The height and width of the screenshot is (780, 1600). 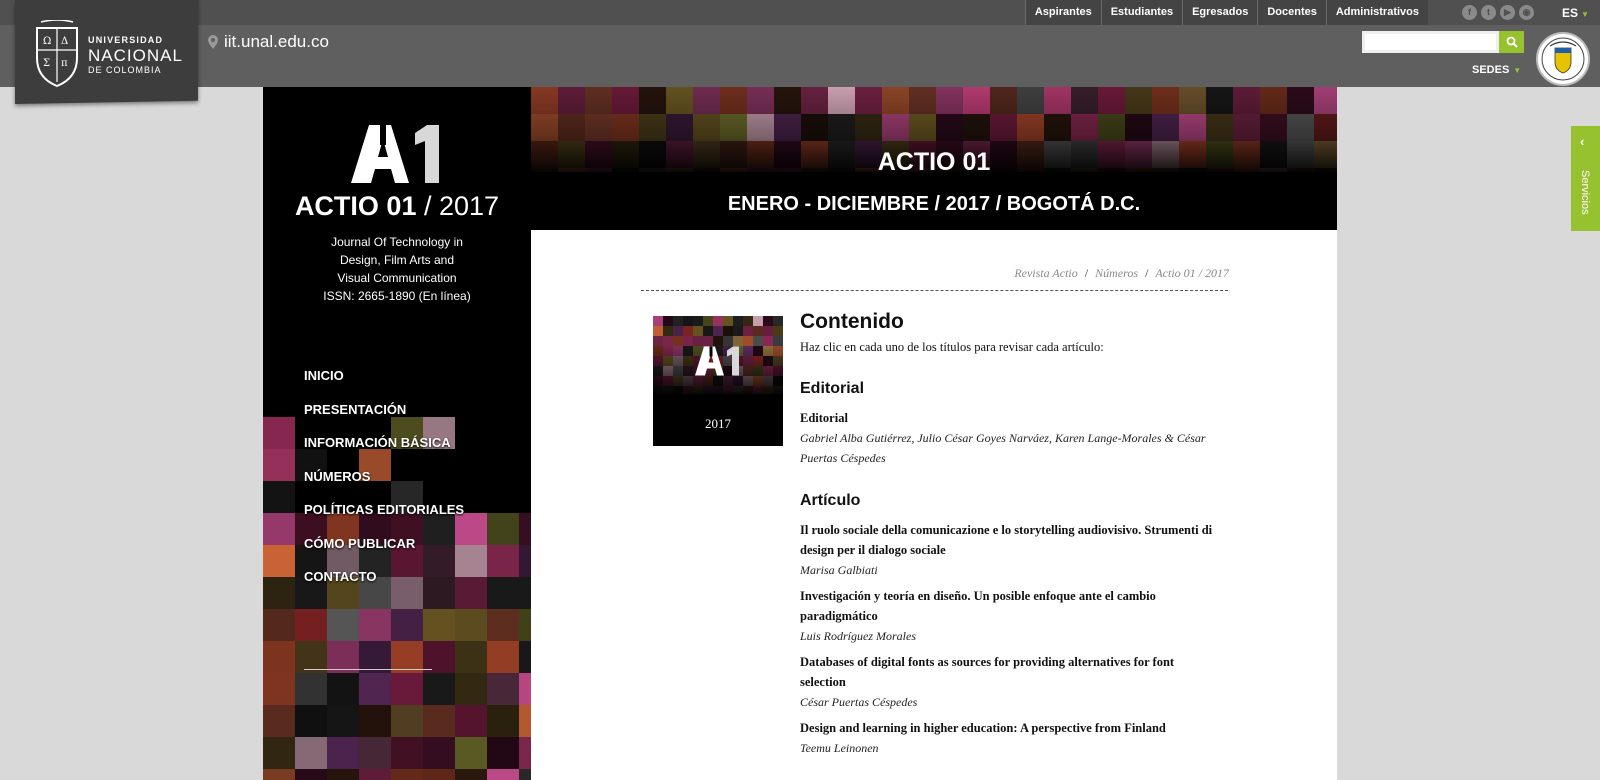 What do you see at coordinates (1488, 12) in the screenshot?
I see `twitter-icon: t` at bounding box center [1488, 12].